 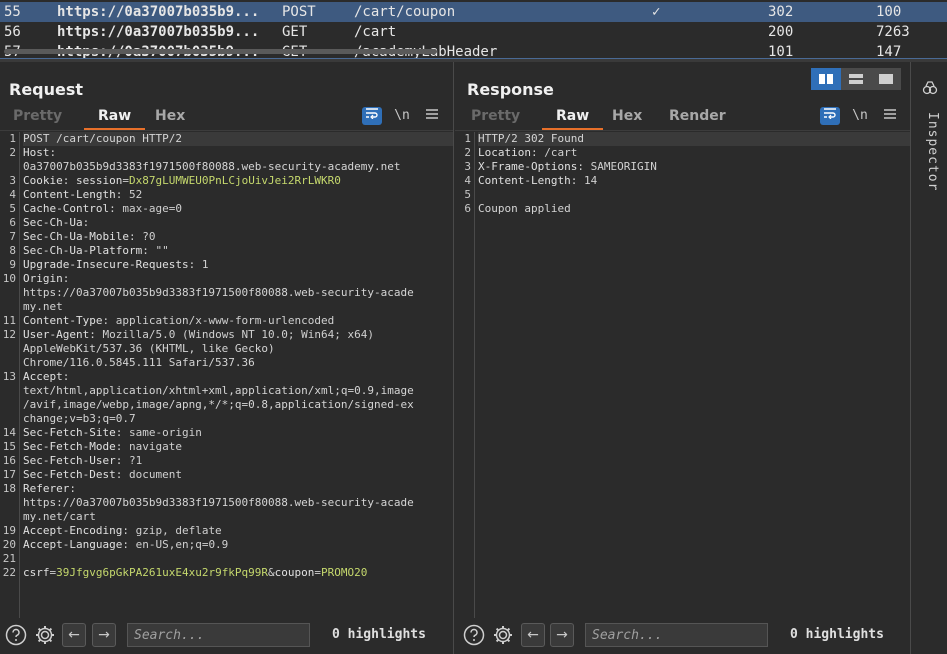 What do you see at coordinates (238, 139) in the screenshot?
I see `line-text: POST /cart/coupon HTTP/2` at bounding box center [238, 139].